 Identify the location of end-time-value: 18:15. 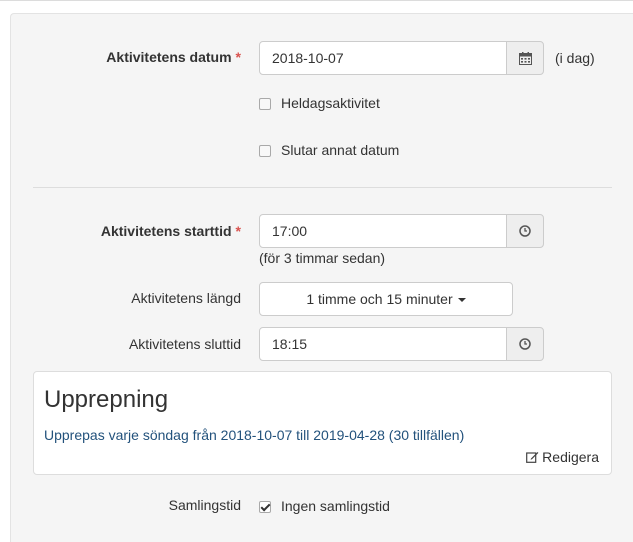
(290, 344).